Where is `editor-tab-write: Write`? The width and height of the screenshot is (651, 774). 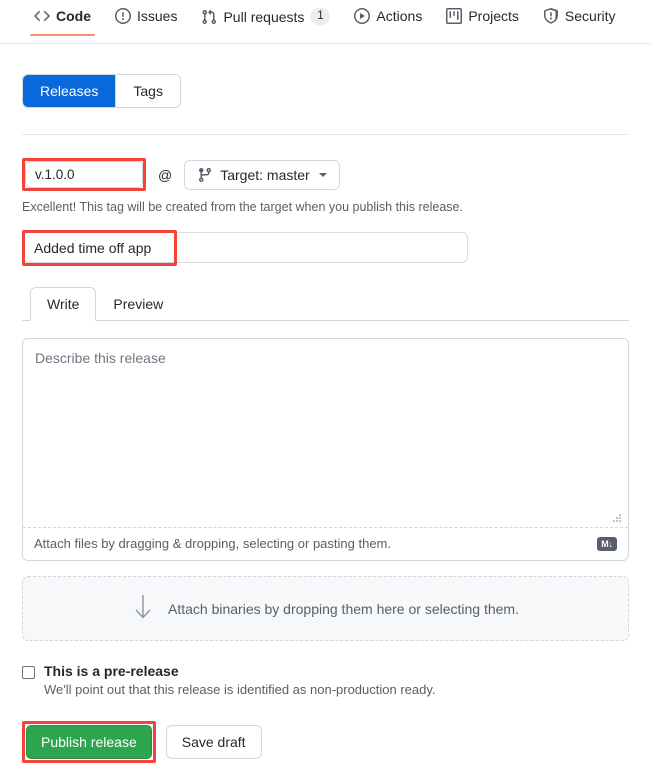
editor-tab-write: Write is located at coordinates (63, 304).